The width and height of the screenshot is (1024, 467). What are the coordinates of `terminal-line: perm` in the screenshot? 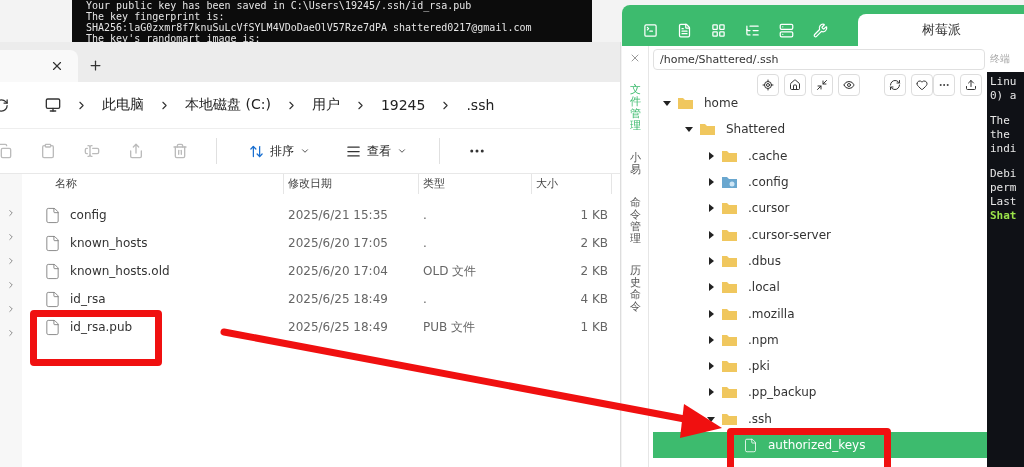 It's located at (1004, 188).